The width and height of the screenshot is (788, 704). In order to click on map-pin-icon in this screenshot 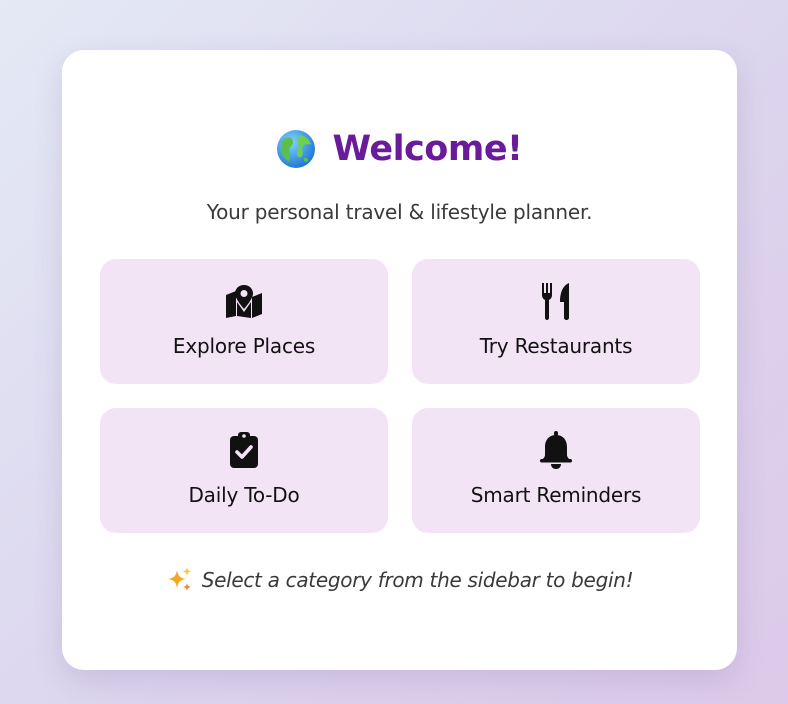, I will do `click(244, 301)`.